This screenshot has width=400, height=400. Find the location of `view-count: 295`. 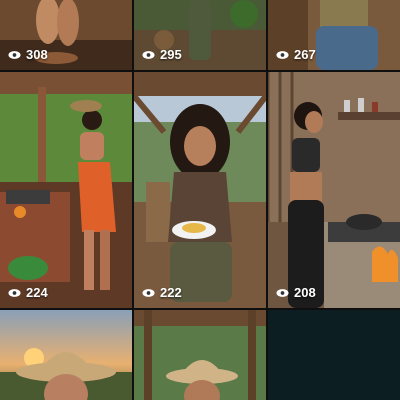

view-count: 295 is located at coordinates (162, 54).